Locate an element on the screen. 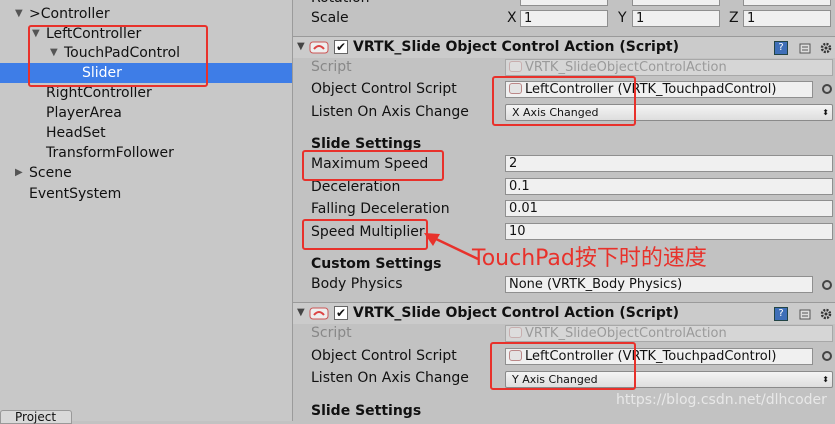 Image resolution: width=835 pixels, height=424 pixels. hierarchy-item-headset: HeadSet is located at coordinates (146, 133).